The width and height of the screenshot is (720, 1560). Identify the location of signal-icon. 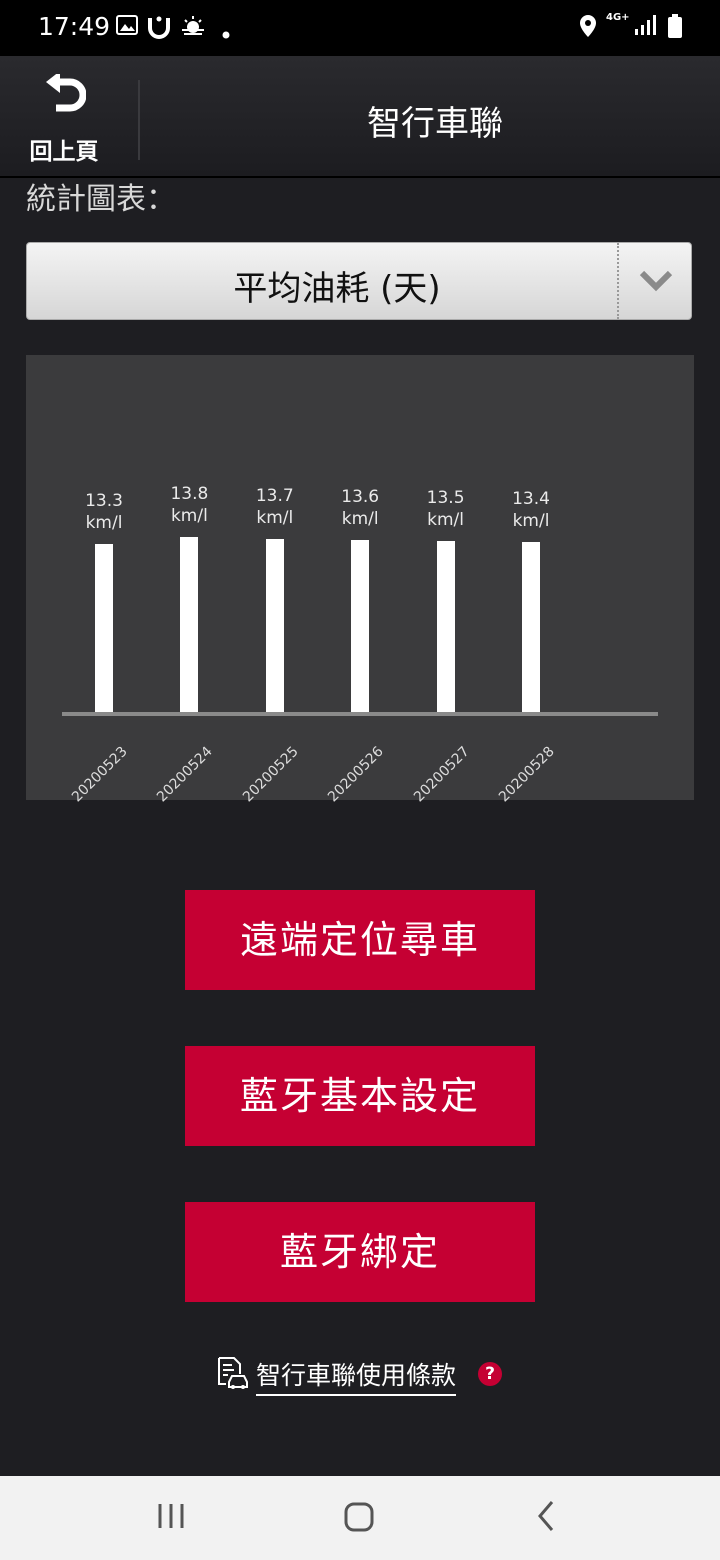
(645, 27).